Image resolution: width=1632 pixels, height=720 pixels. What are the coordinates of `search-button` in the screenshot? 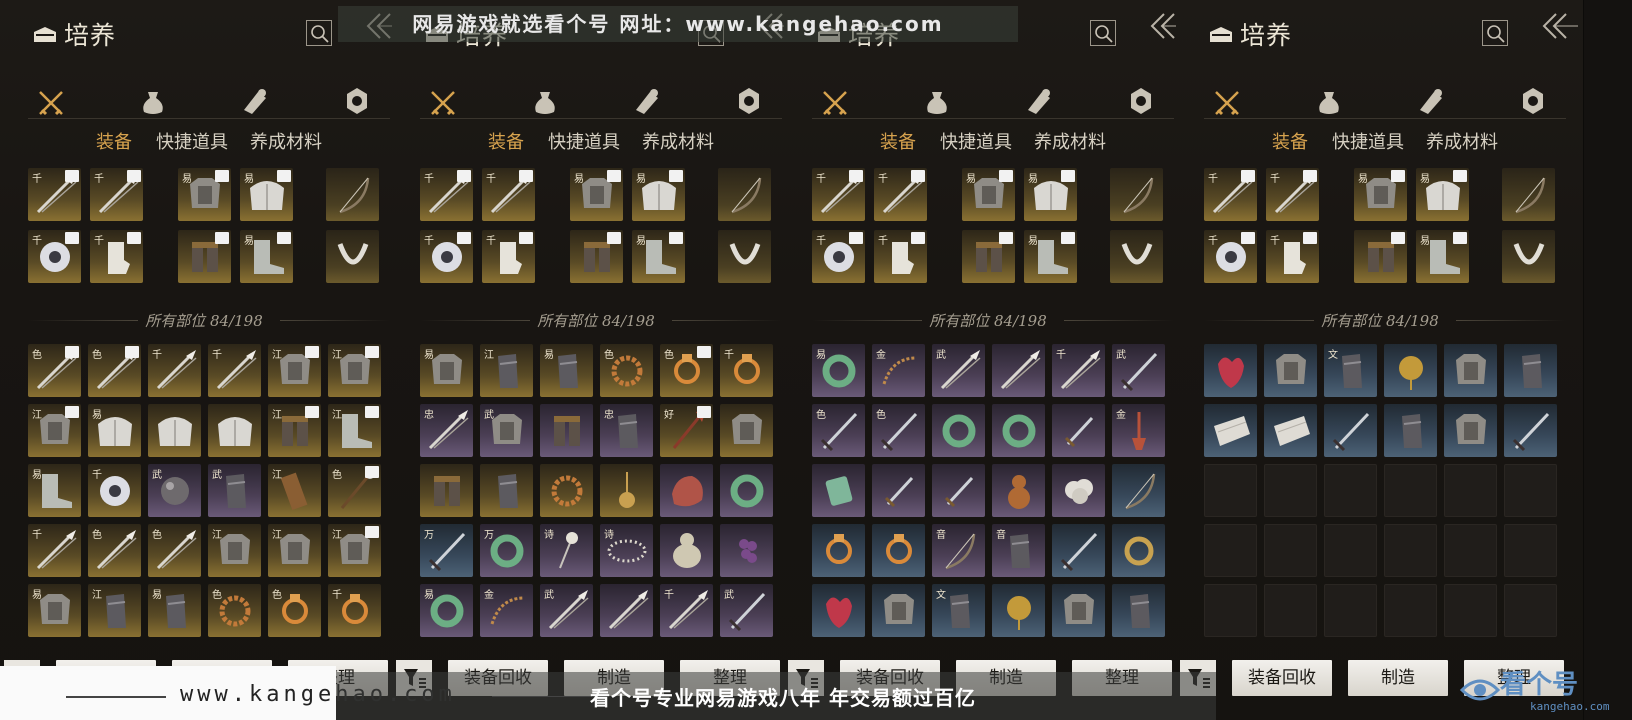 It's located at (1103, 33).